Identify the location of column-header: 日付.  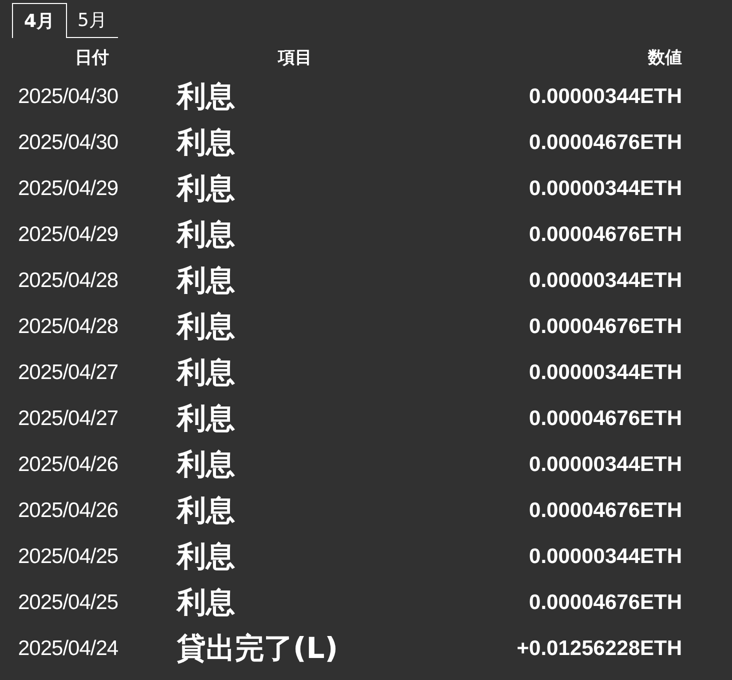
(92, 57).